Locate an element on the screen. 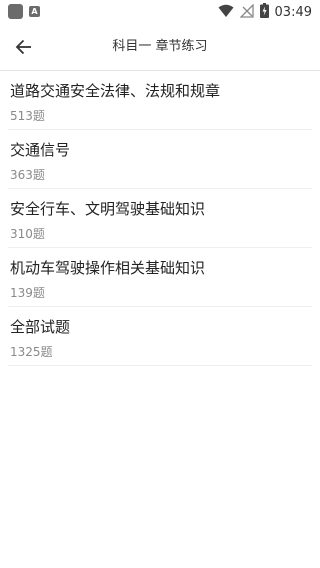  status-bar-left: A is located at coordinates (24, 11).